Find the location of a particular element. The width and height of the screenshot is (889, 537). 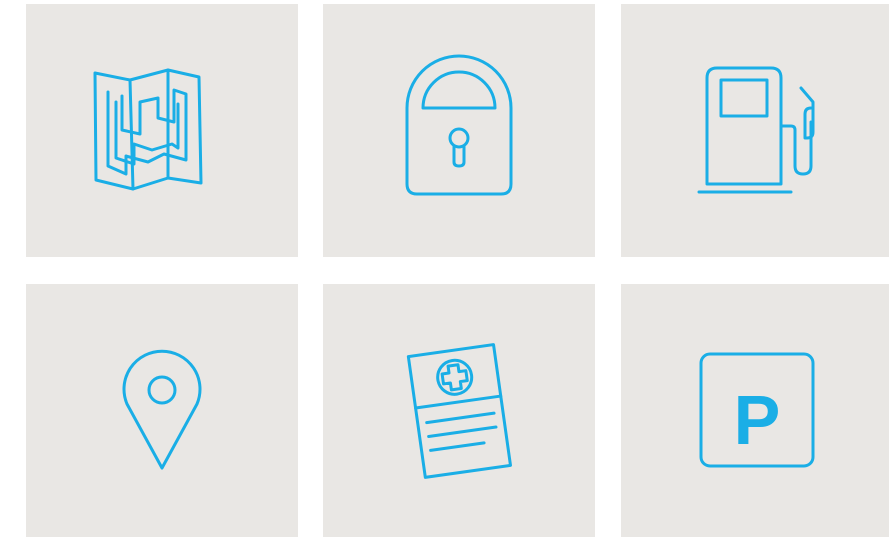

tile-parking: P is located at coordinates (755, 410).